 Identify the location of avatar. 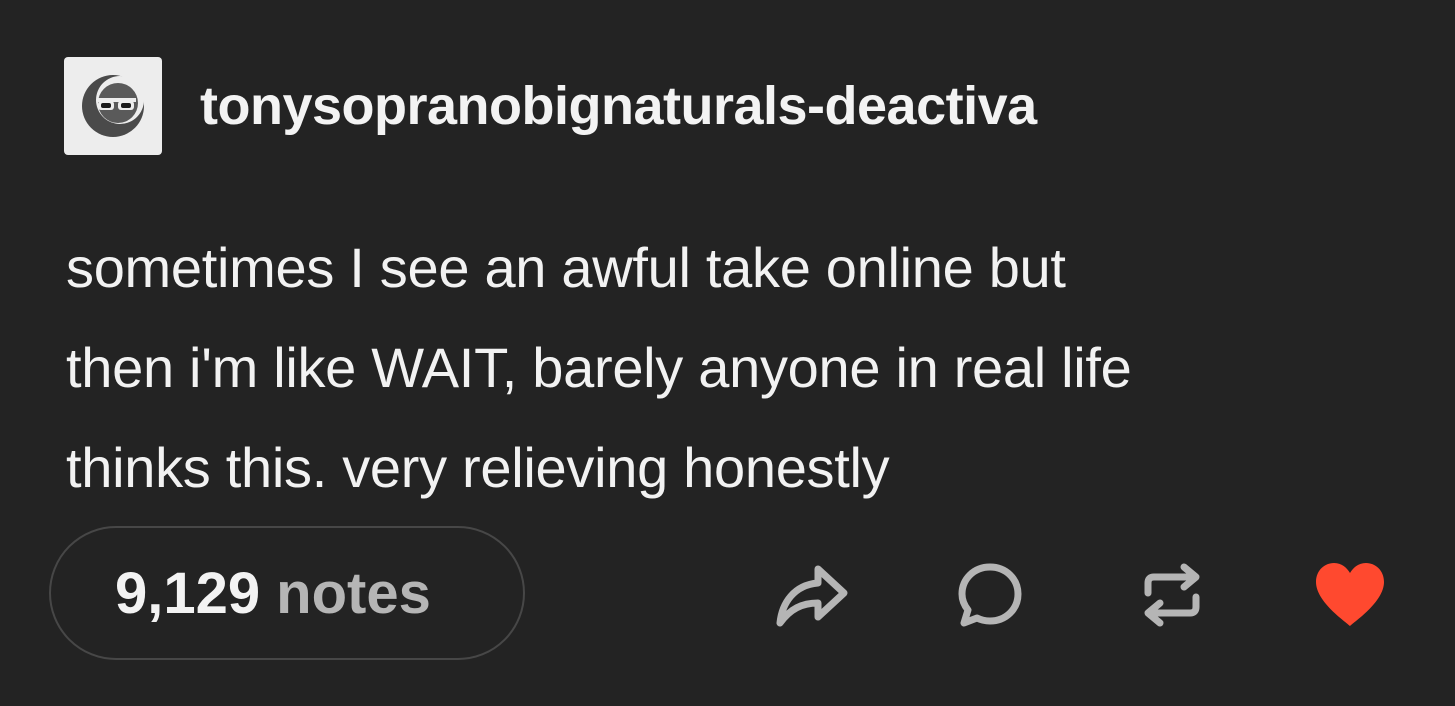
(113, 106).